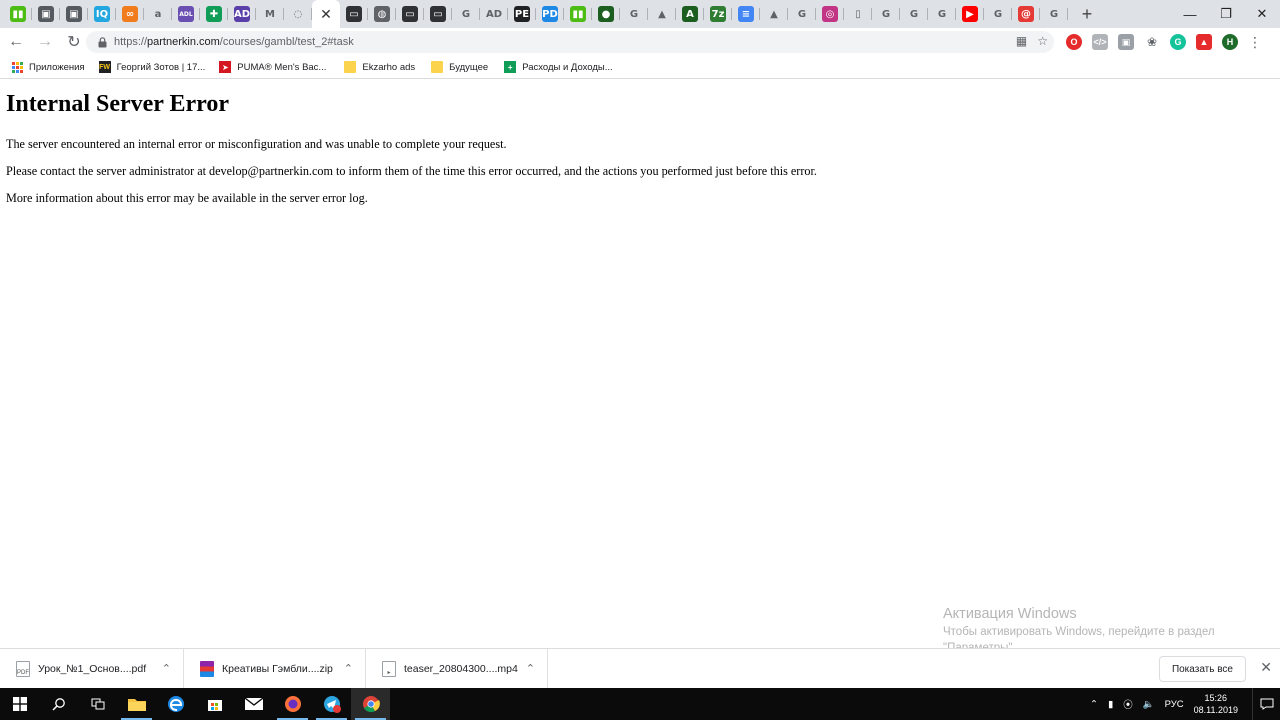 Image resolution: width=1280 pixels, height=720 pixels. I want to click on clock: 15:26 08.11.2019, so click(1216, 704).